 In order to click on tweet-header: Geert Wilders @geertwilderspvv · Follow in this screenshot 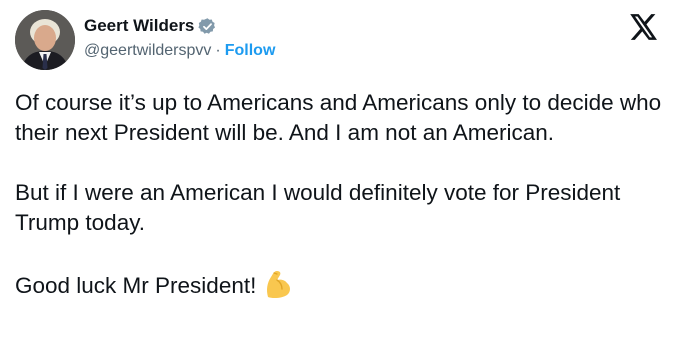, I will do `click(145, 40)`.